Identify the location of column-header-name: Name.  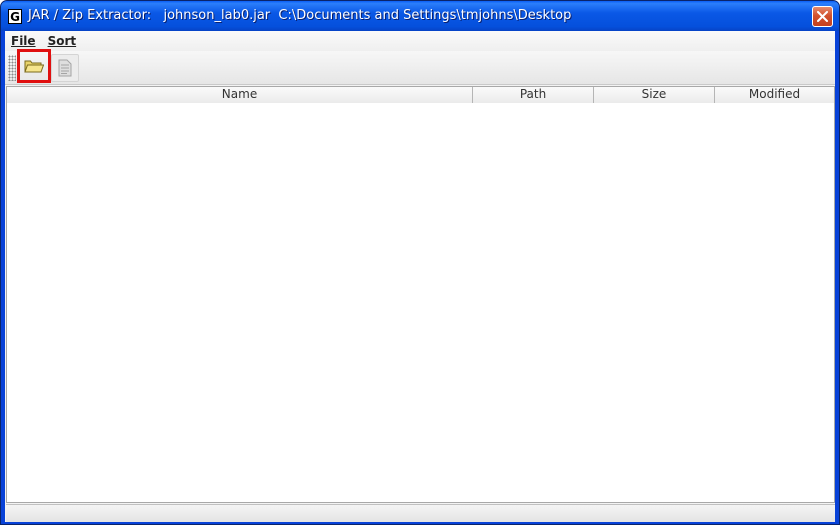
(240, 95).